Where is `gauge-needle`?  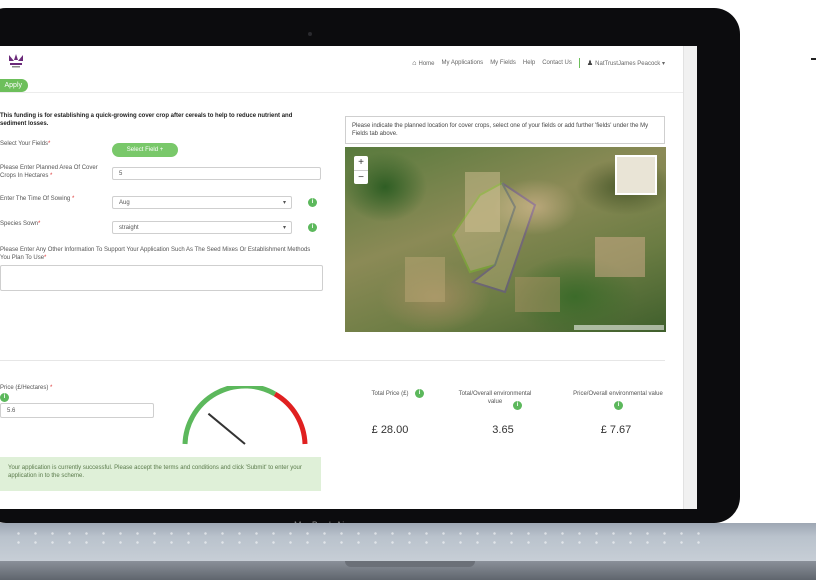 gauge-needle is located at coordinates (226, 428).